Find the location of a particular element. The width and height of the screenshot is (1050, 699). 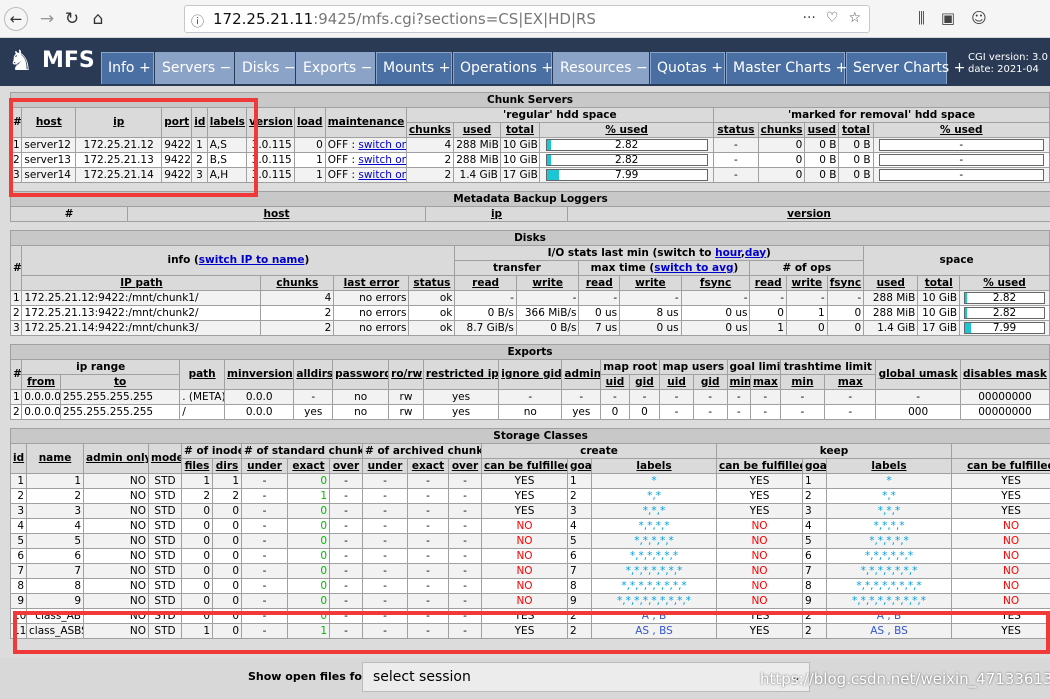

sc-se: 0 is located at coordinates (308, 526).